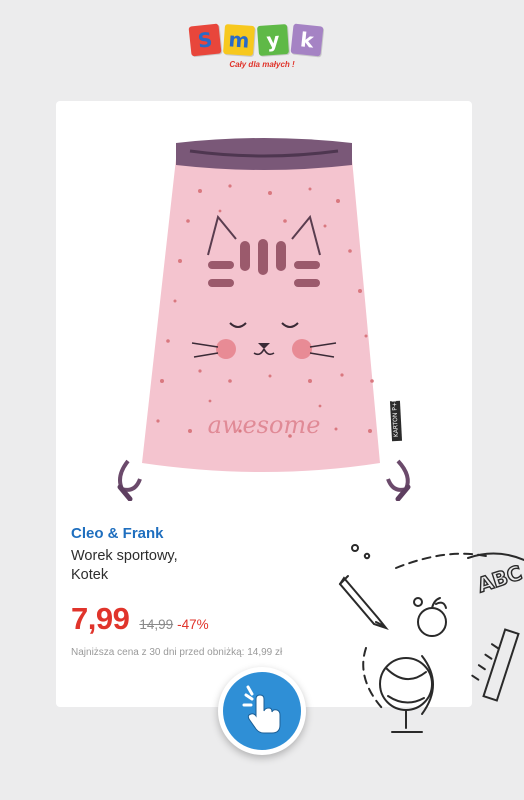 The height and width of the screenshot is (800, 524). What do you see at coordinates (431, 638) in the screenshot?
I see `school-doodles-illustration: ABC` at bounding box center [431, 638].